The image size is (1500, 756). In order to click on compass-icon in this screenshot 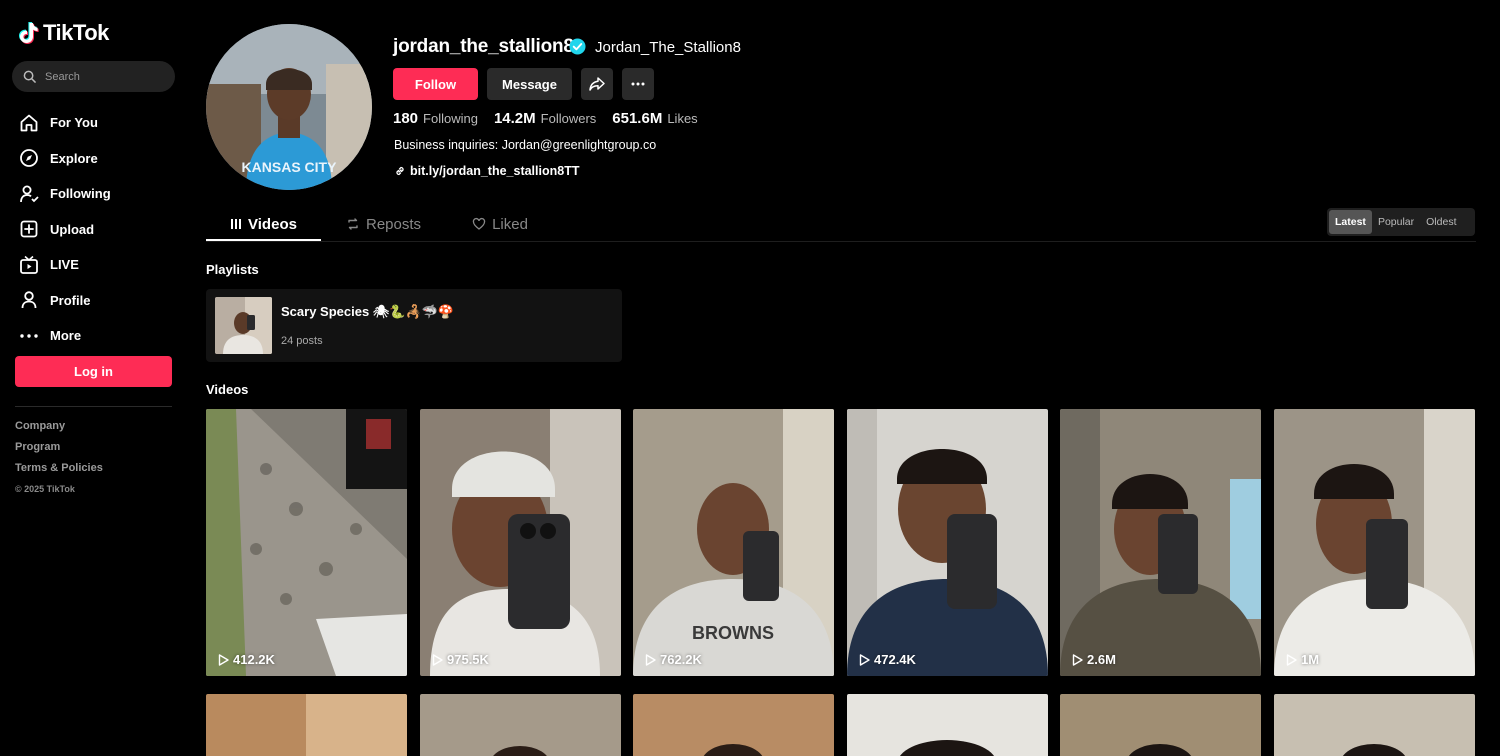, I will do `click(28, 158)`.